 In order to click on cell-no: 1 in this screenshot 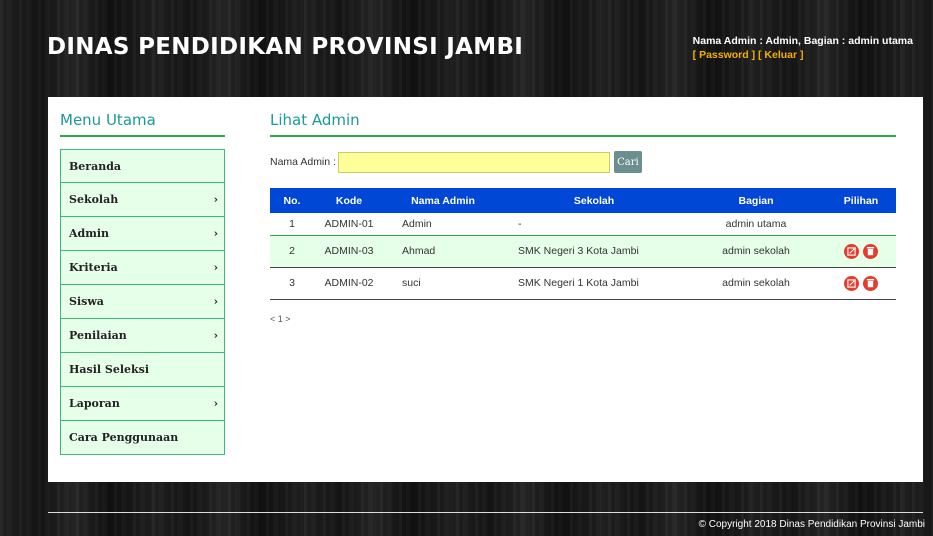, I will do `click(292, 224)`.